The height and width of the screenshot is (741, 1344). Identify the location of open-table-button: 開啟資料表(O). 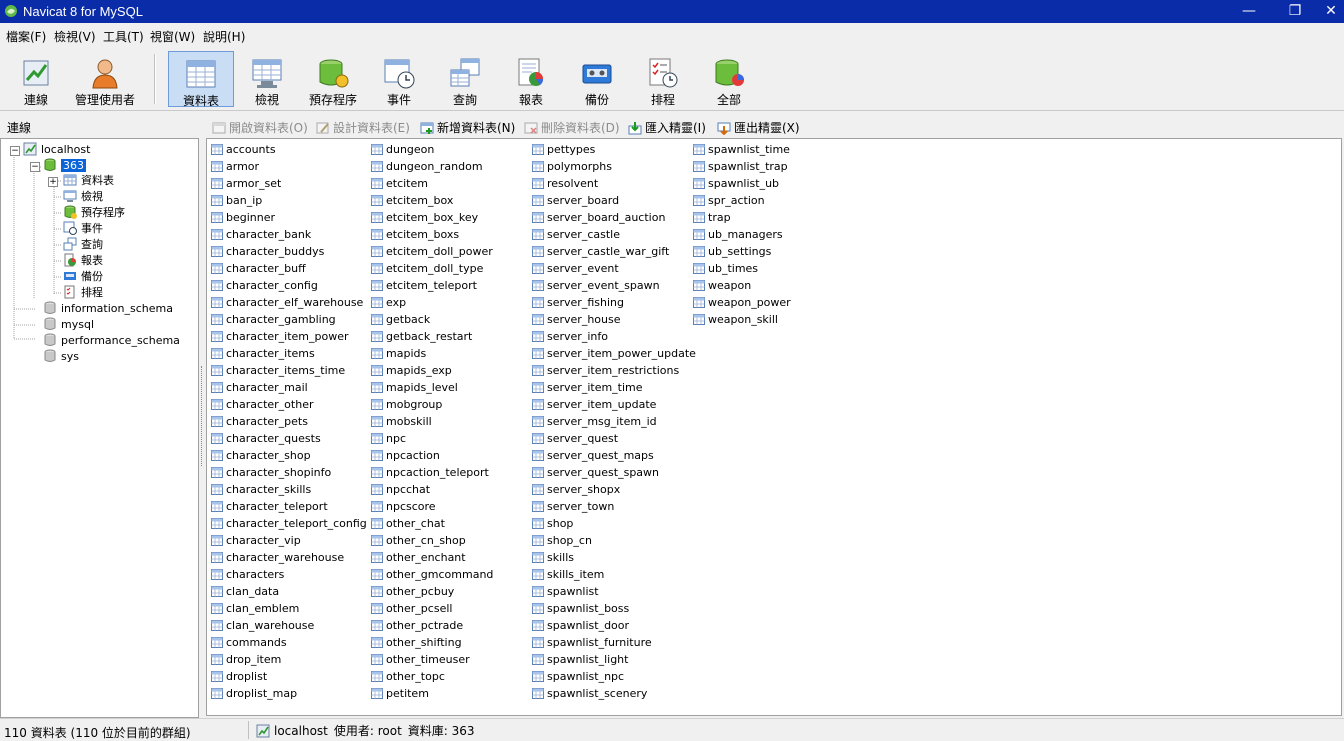
(260, 127).